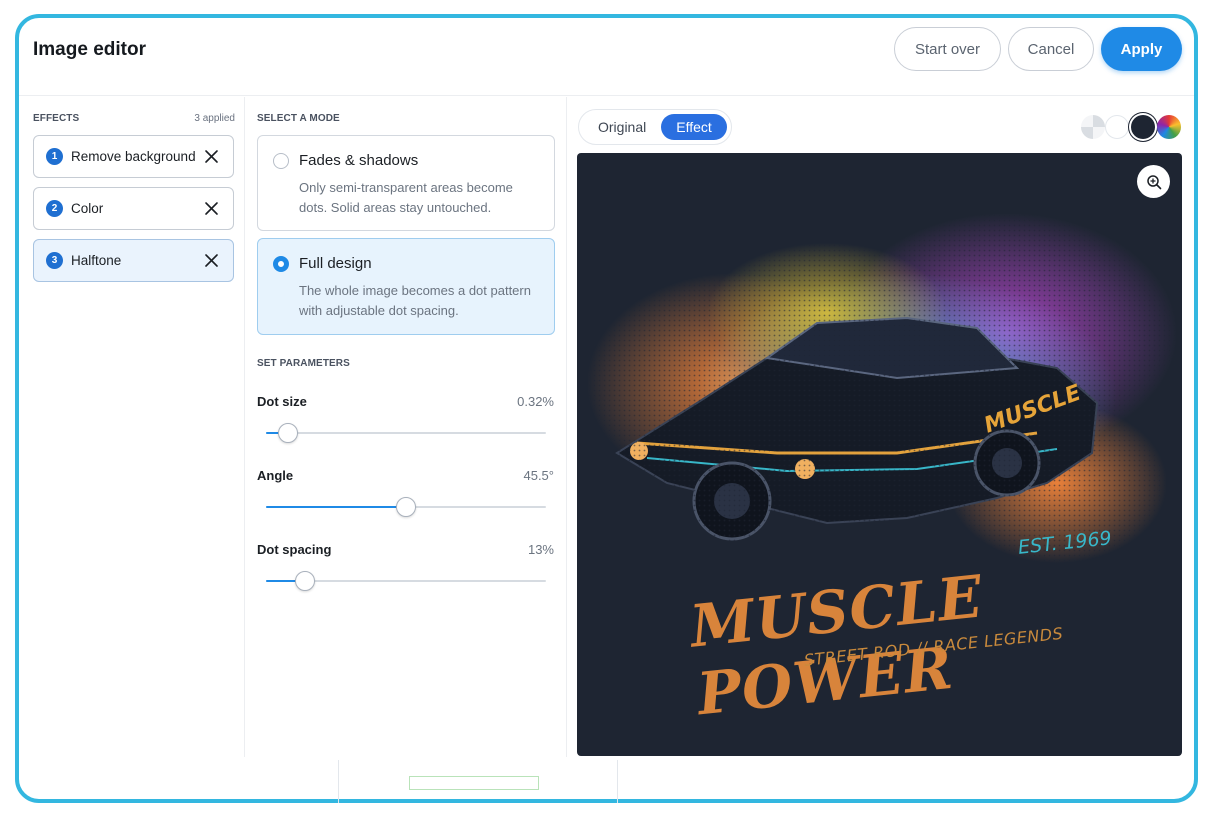 The image size is (1213, 817). Describe the element at coordinates (359, 160) in the screenshot. I see `mode-title: Fades & shadows` at that location.